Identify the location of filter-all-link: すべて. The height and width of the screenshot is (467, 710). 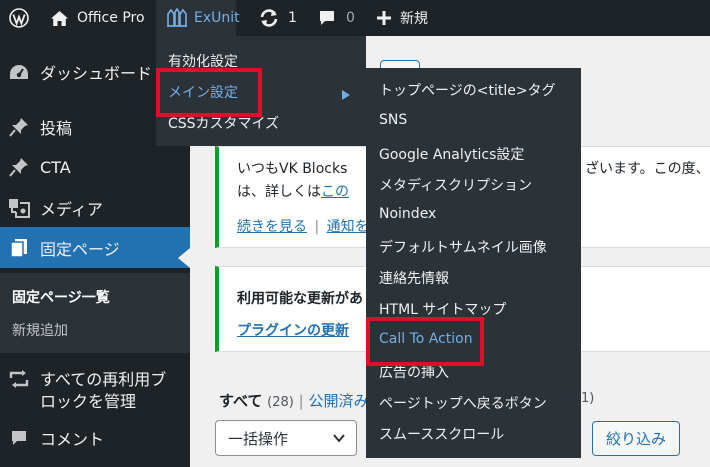
(240, 401).